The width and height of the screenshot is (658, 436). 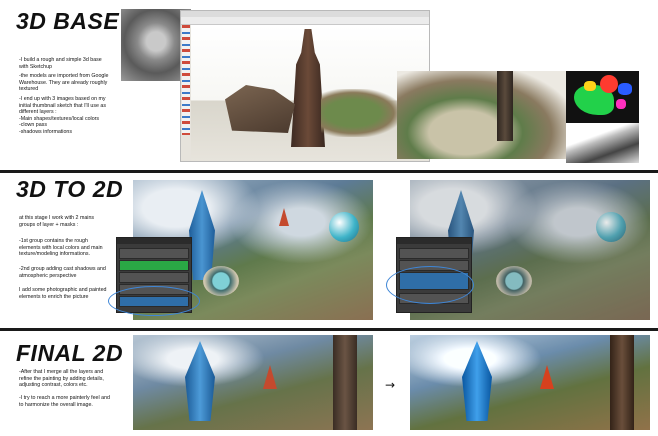 I want to click on sketchup-toolbar, so click(x=305, y=21).